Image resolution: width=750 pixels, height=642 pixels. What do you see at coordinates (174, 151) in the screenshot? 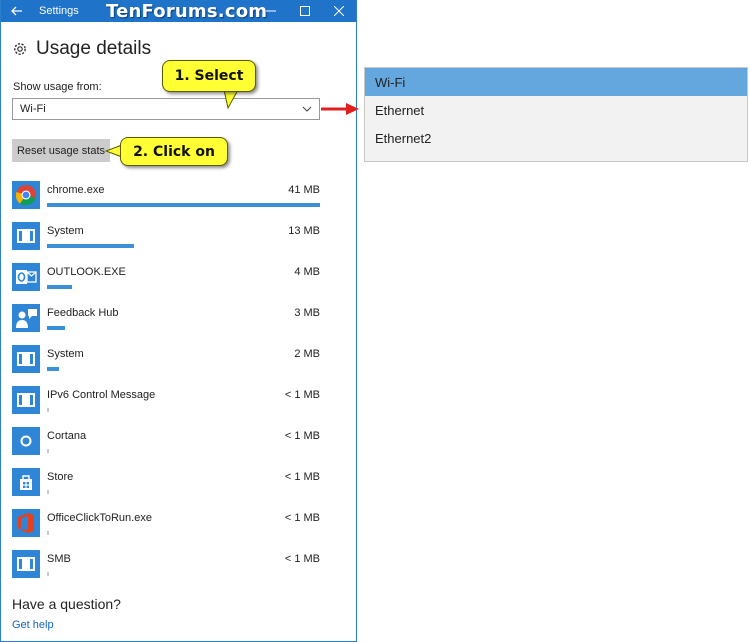
I see `callout-step-2: 2. Click on` at bounding box center [174, 151].